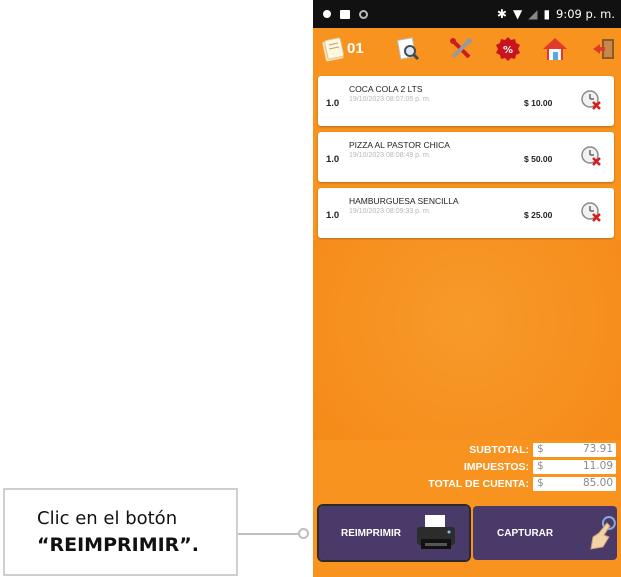 The image size is (621, 577). Describe the element at coordinates (538, 159) in the screenshot. I see `item-price: $ 50.00` at that location.